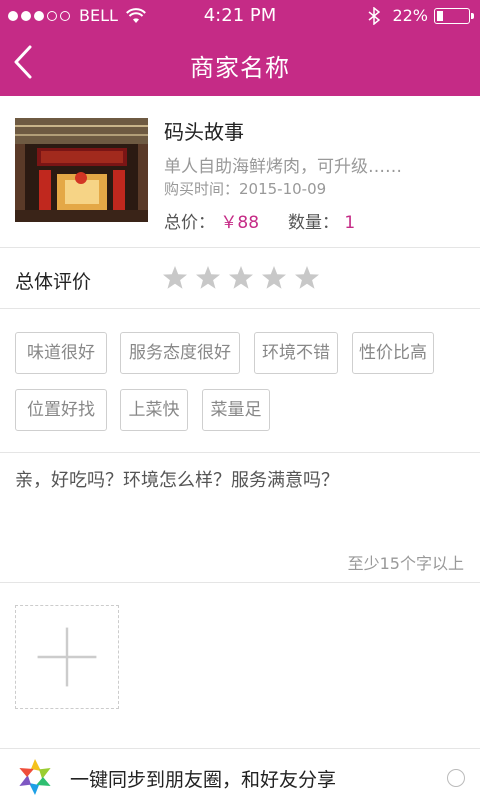 The image size is (480, 800). Describe the element at coordinates (240, 68) in the screenshot. I see `page-title: 商家名称` at that location.